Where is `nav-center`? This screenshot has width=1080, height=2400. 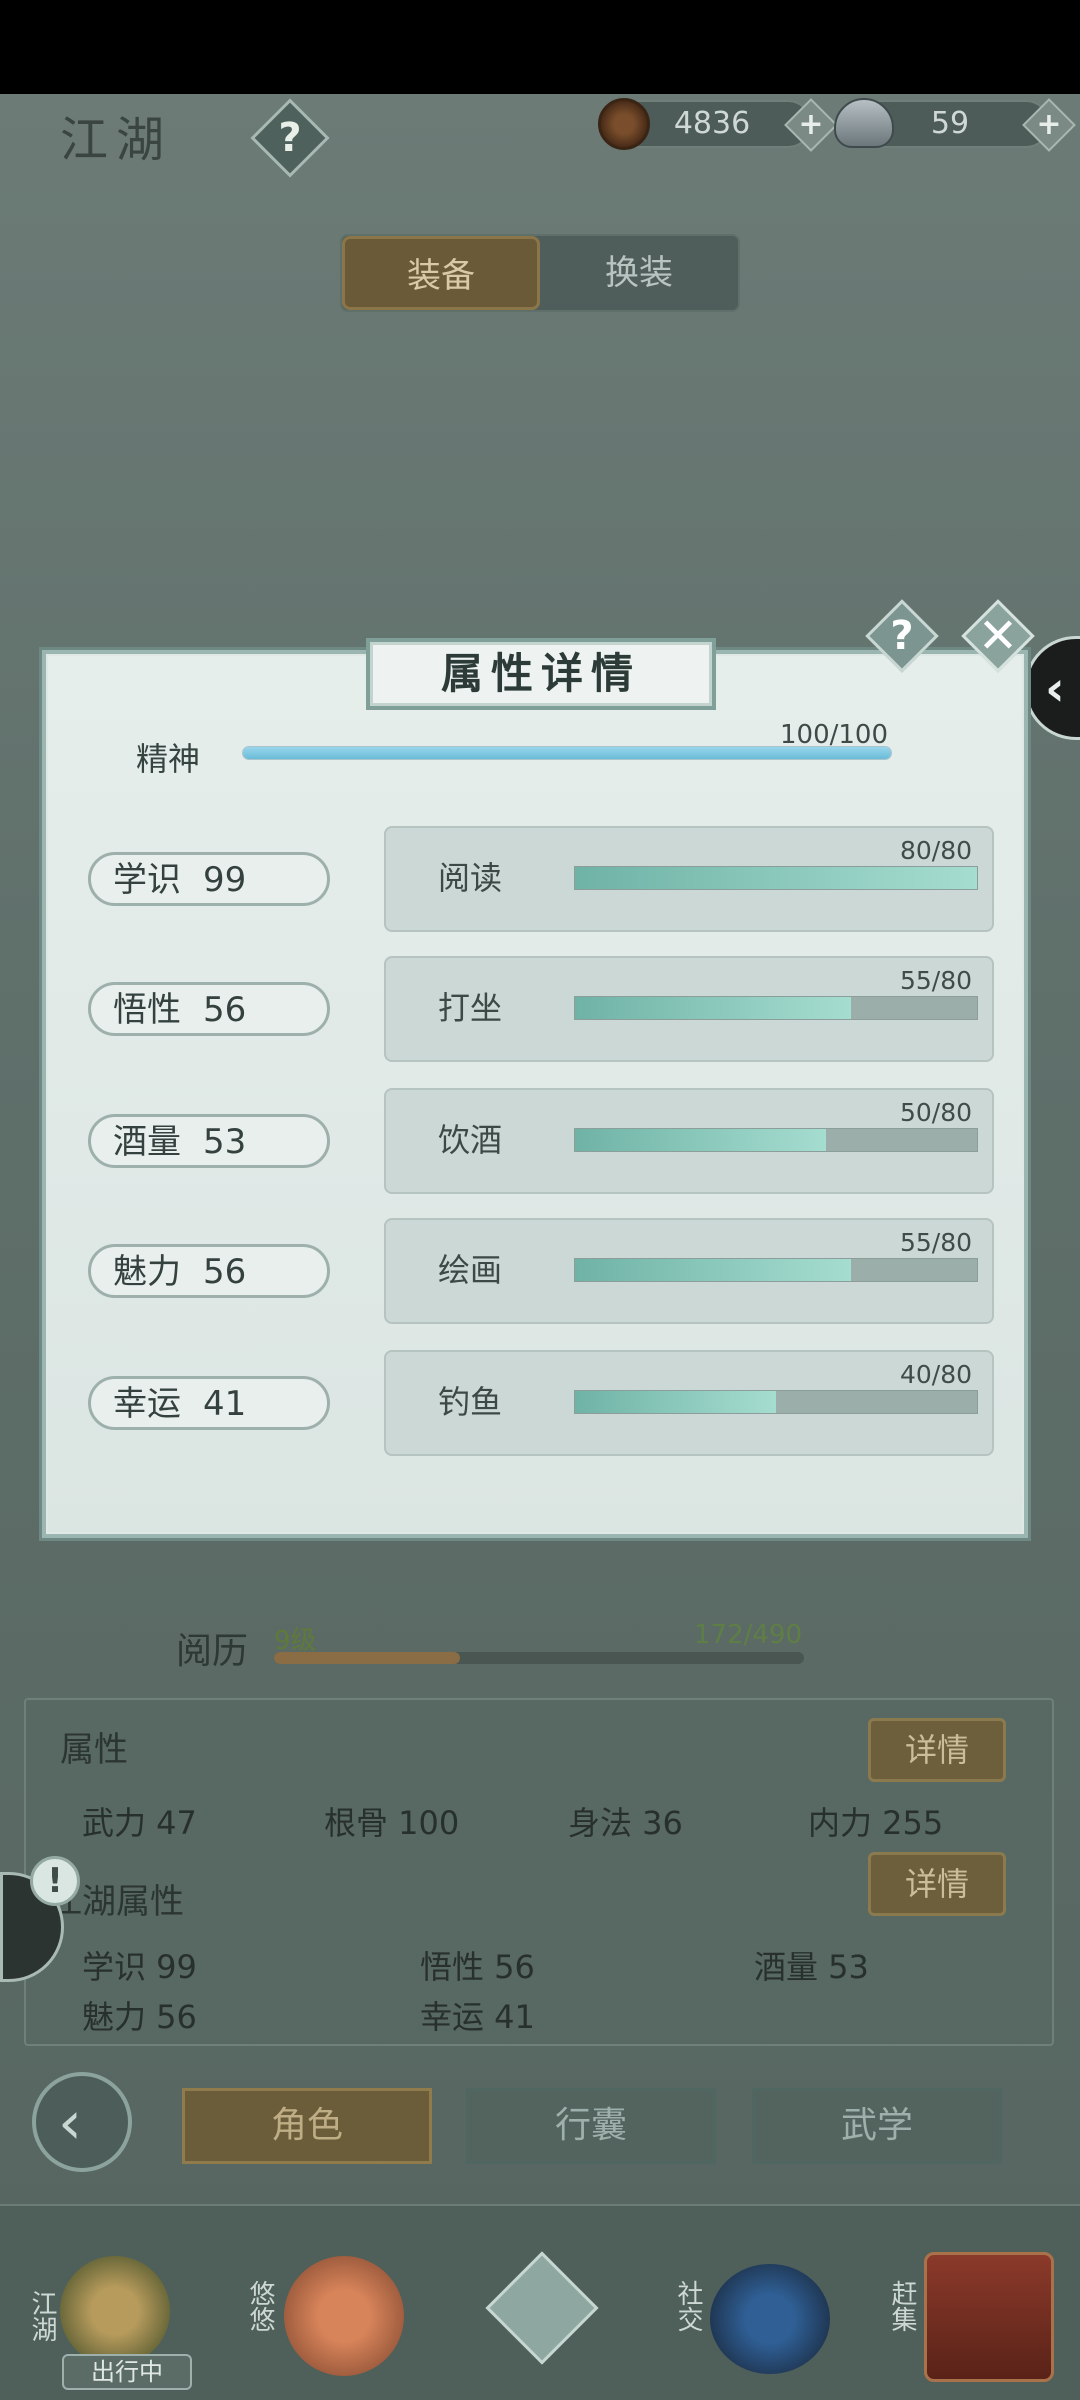 nav-center is located at coordinates (541, 2306).